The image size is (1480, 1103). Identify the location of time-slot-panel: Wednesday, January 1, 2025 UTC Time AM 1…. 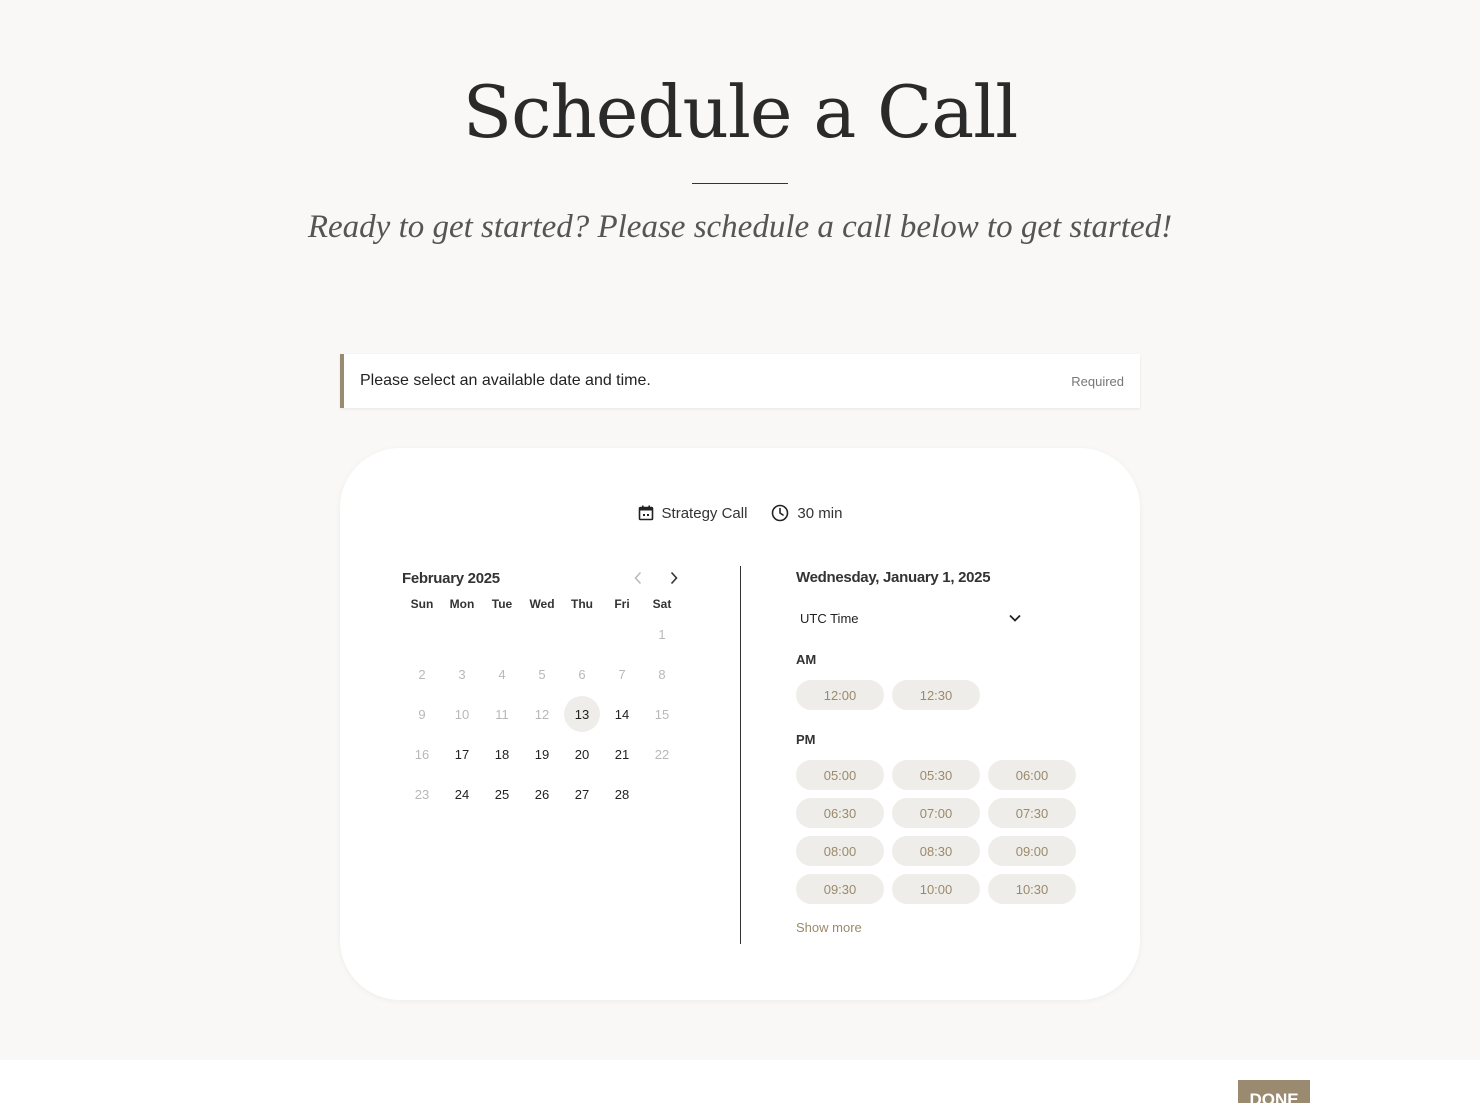
(946, 750).